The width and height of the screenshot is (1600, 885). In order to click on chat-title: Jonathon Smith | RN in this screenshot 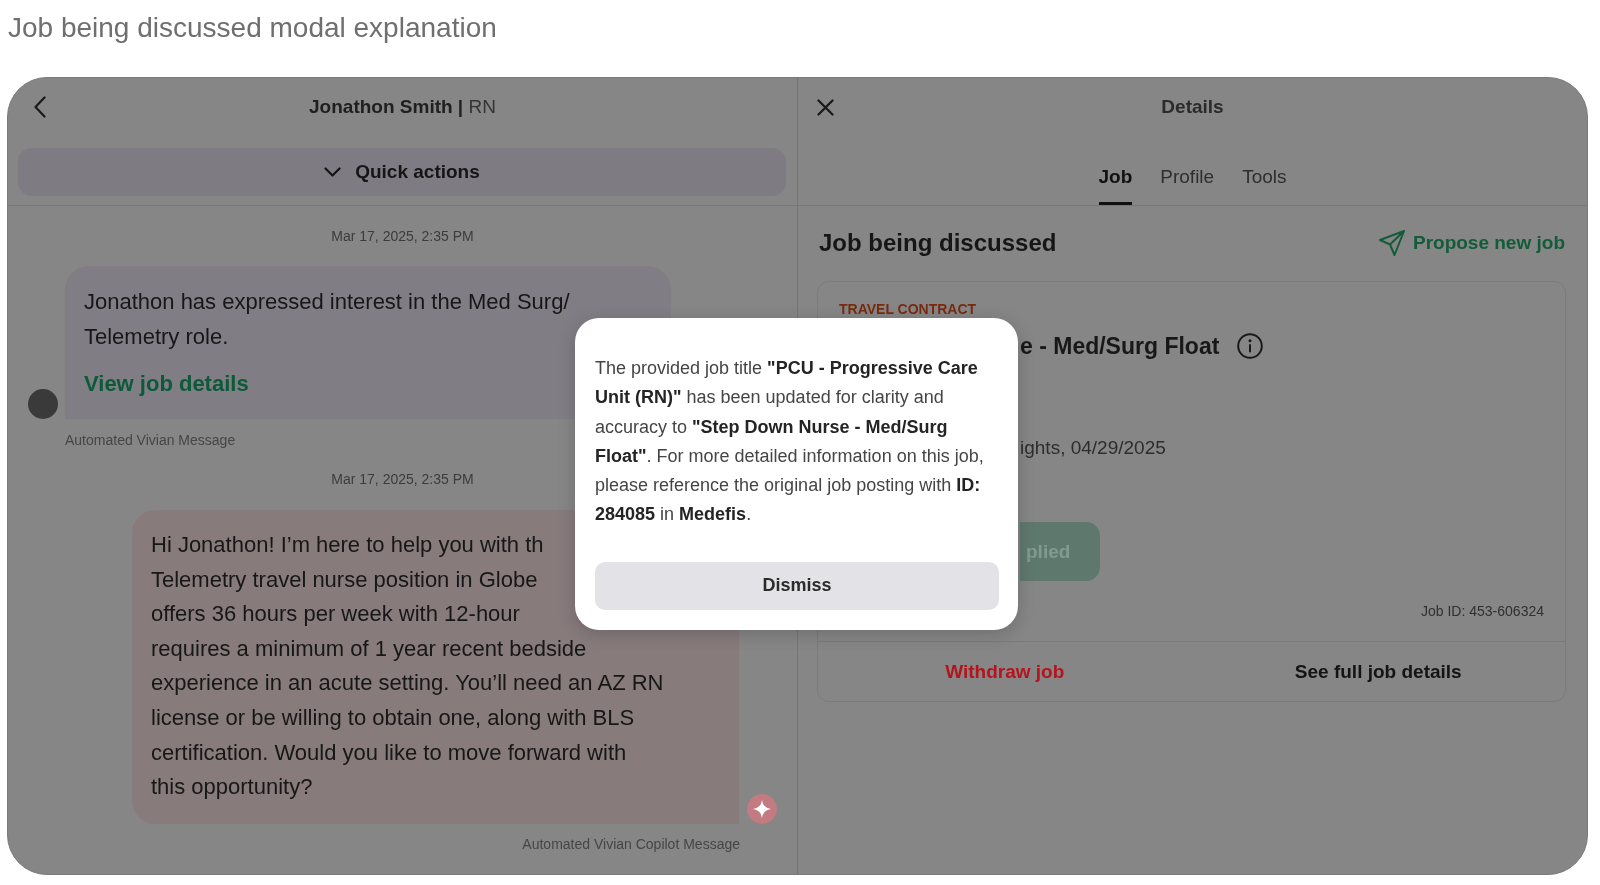, I will do `click(402, 107)`.